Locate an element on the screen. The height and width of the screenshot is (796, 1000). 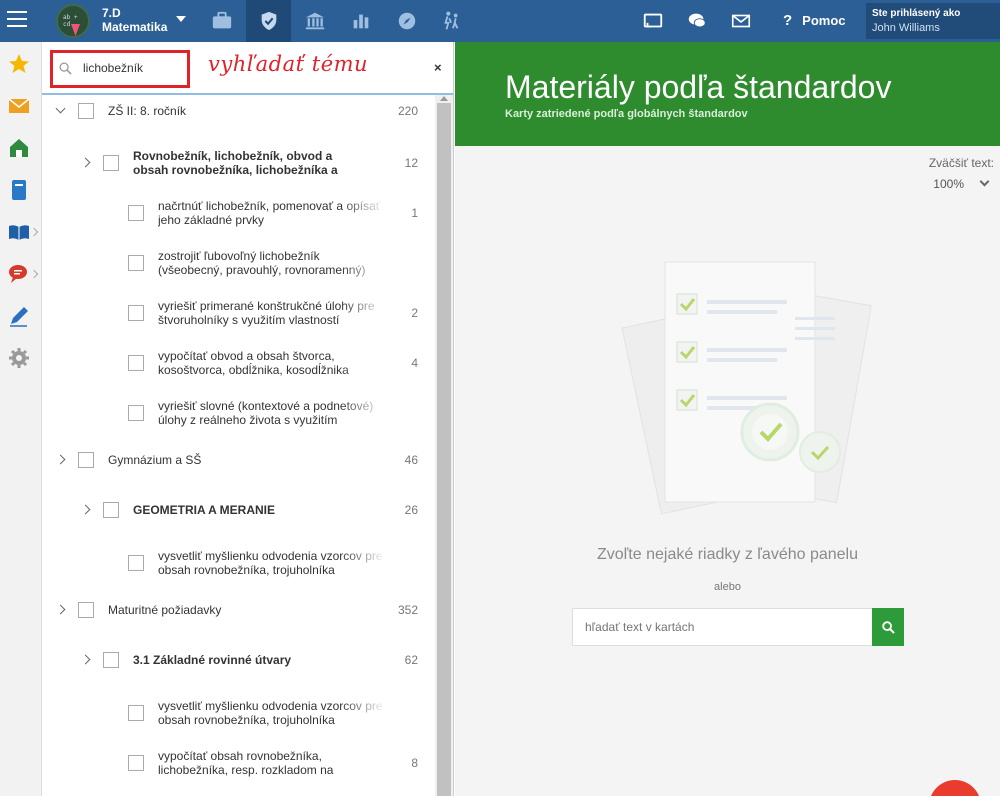
hamburger-menu-icon is located at coordinates (17, 20).